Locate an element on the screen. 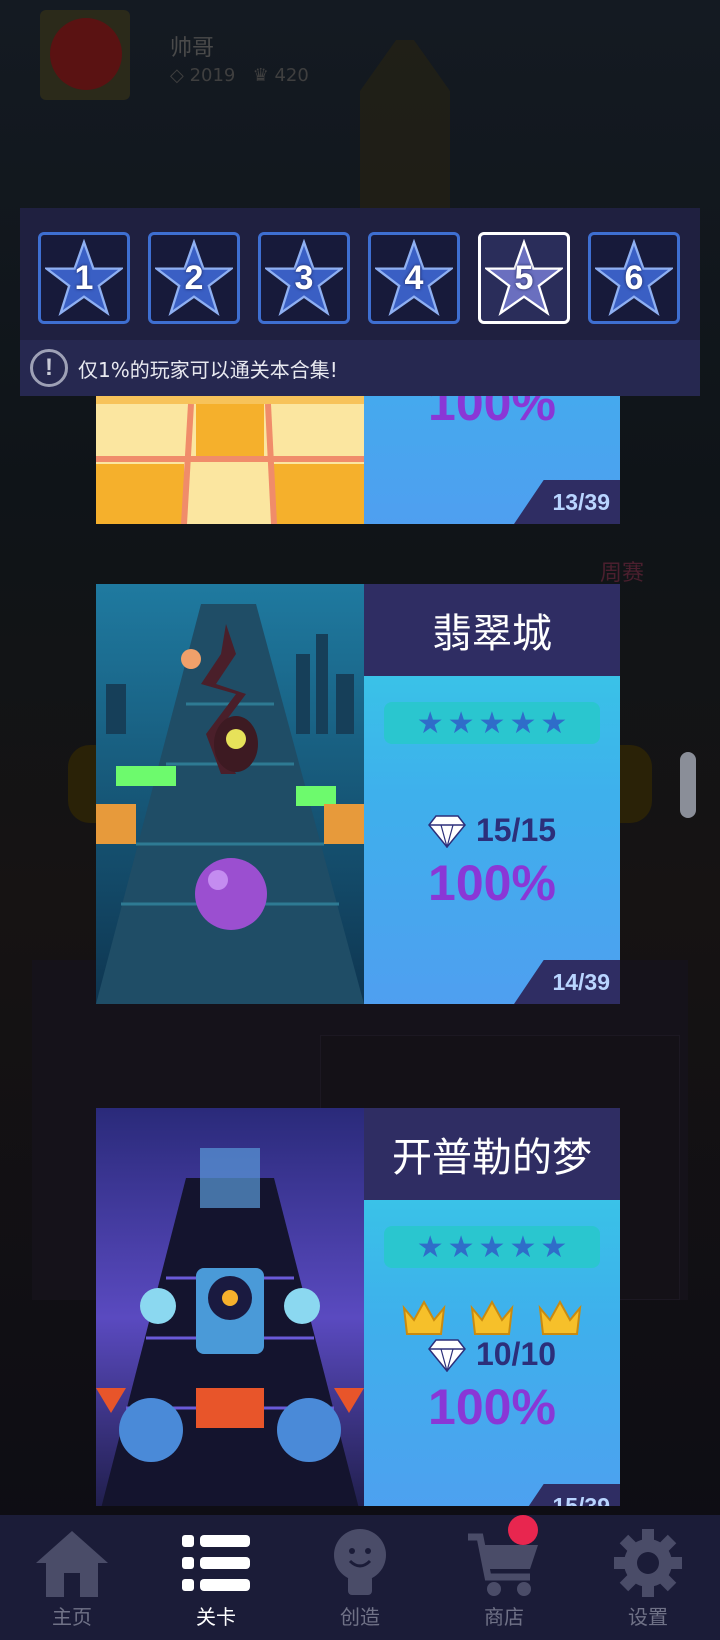 The width and height of the screenshot is (720, 1640). list-icon is located at coordinates (216, 1563).